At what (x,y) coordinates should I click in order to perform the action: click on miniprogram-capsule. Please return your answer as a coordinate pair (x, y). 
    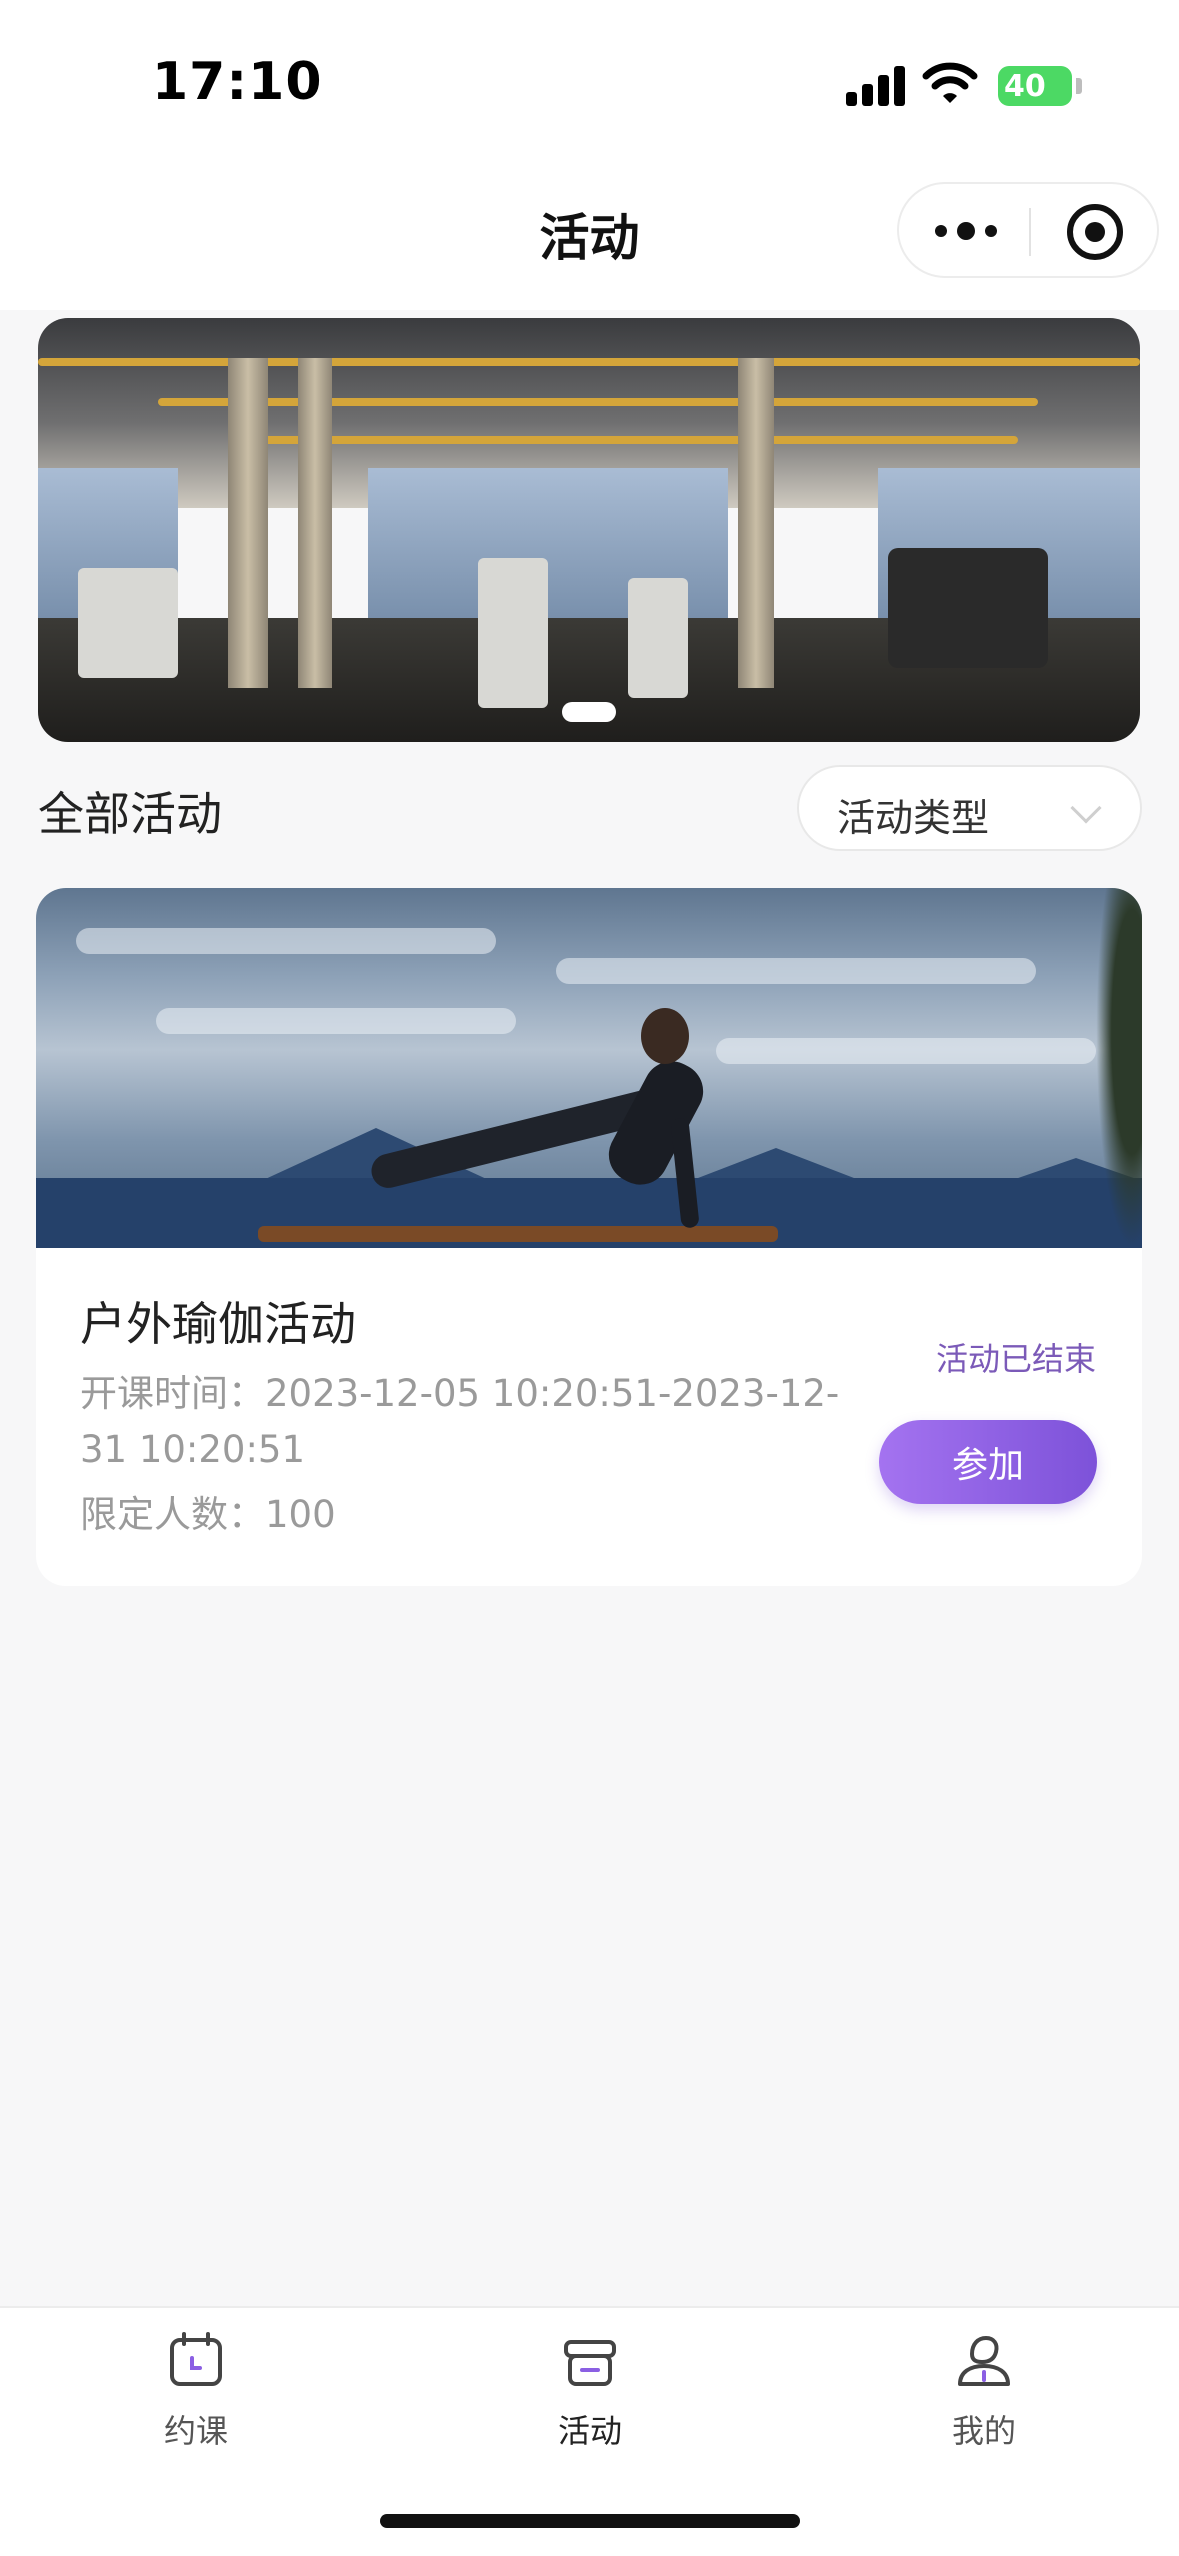
    Looking at the image, I should click on (1028, 230).